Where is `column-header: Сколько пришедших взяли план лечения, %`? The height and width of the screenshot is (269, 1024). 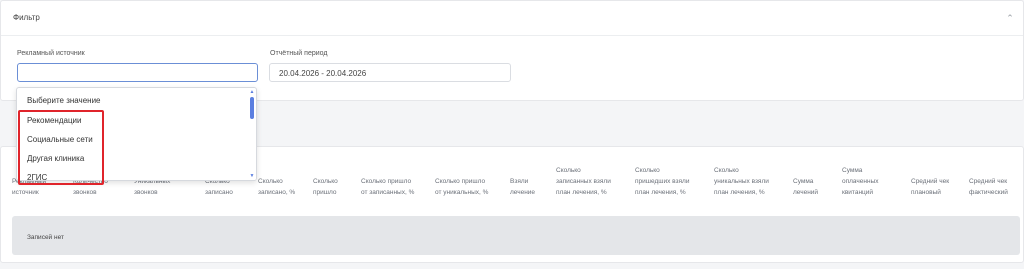
column-header: Сколько пришедших взяли план лечения, % is located at coordinates (662, 181).